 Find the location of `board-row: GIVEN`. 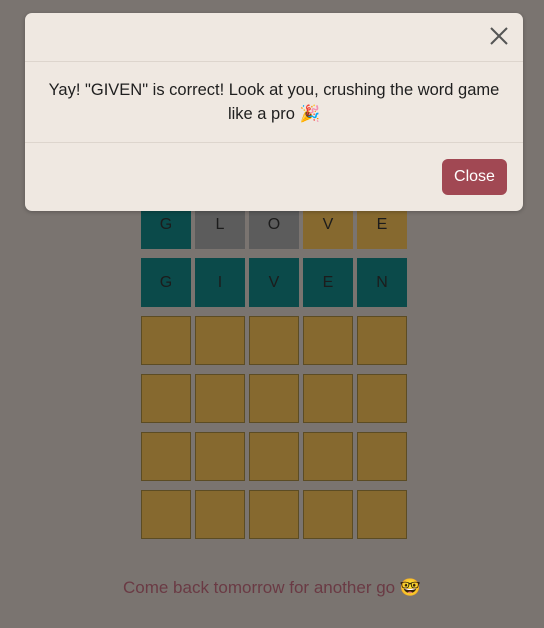

board-row: GIVEN is located at coordinates (274, 282).